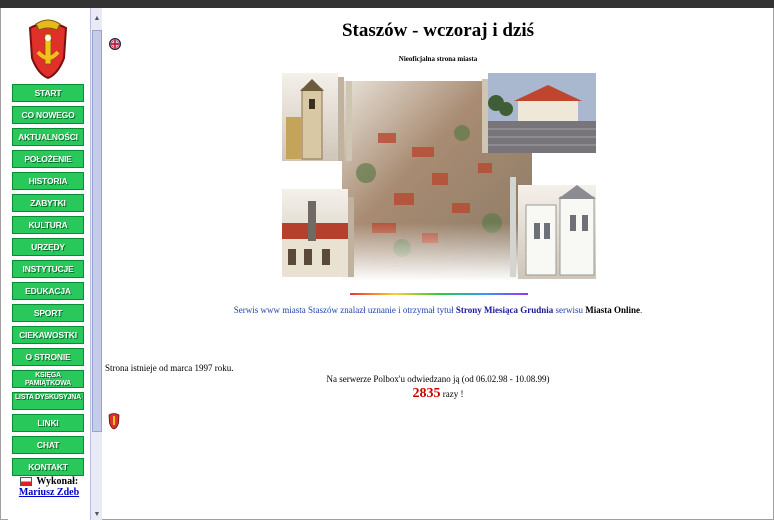 The width and height of the screenshot is (774, 520). Describe the element at coordinates (49, 492) in the screenshot. I see `author-link: Mariusz Zdeb` at that location.